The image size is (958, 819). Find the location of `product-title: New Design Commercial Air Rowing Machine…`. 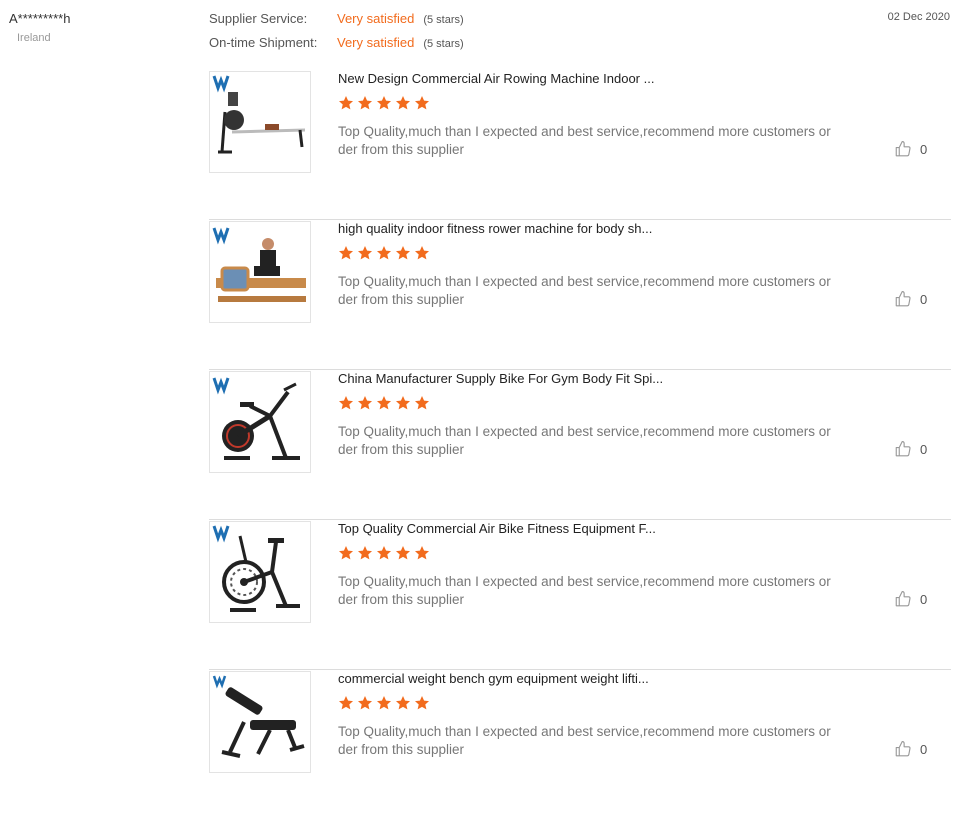

product-title: New Design Commercial Air Rowing Machine… is located at coordinates (496, 78).